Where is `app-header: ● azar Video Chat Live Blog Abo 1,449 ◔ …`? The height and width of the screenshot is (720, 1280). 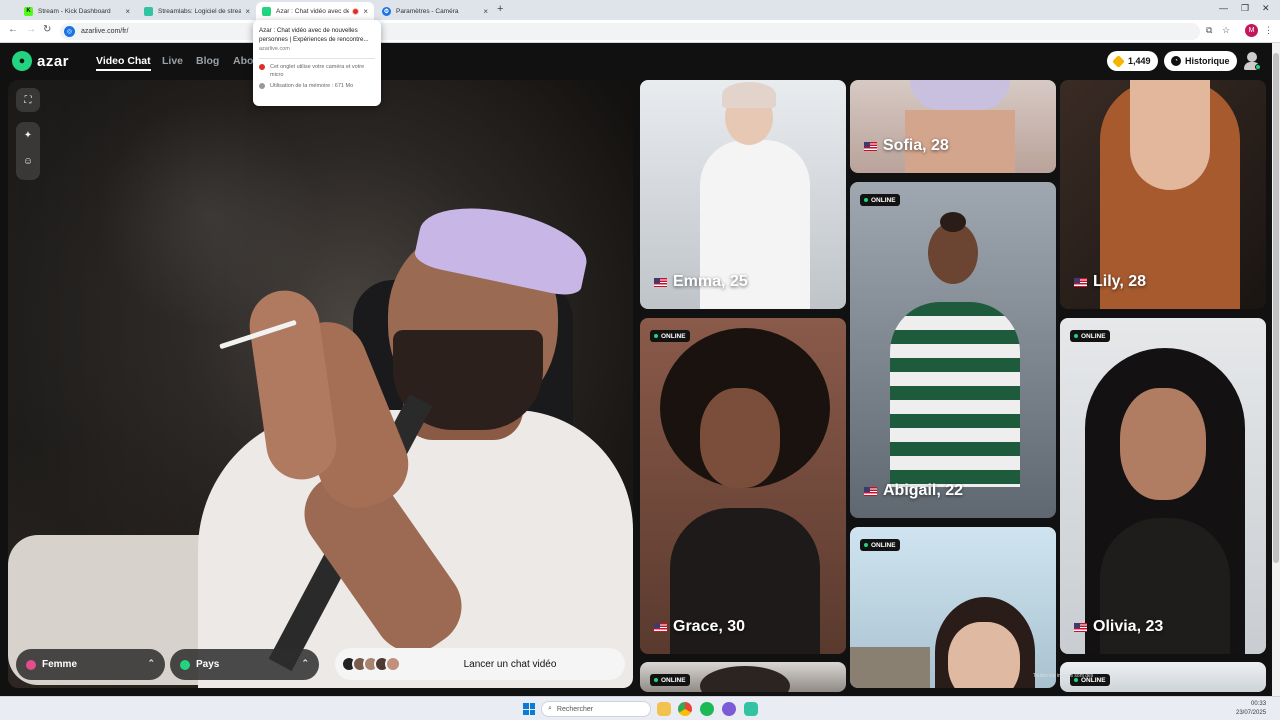
app-header: ● azar Video Chat Live Blog Abo 1,449 ◔ … is located at coordinates (640, 61).